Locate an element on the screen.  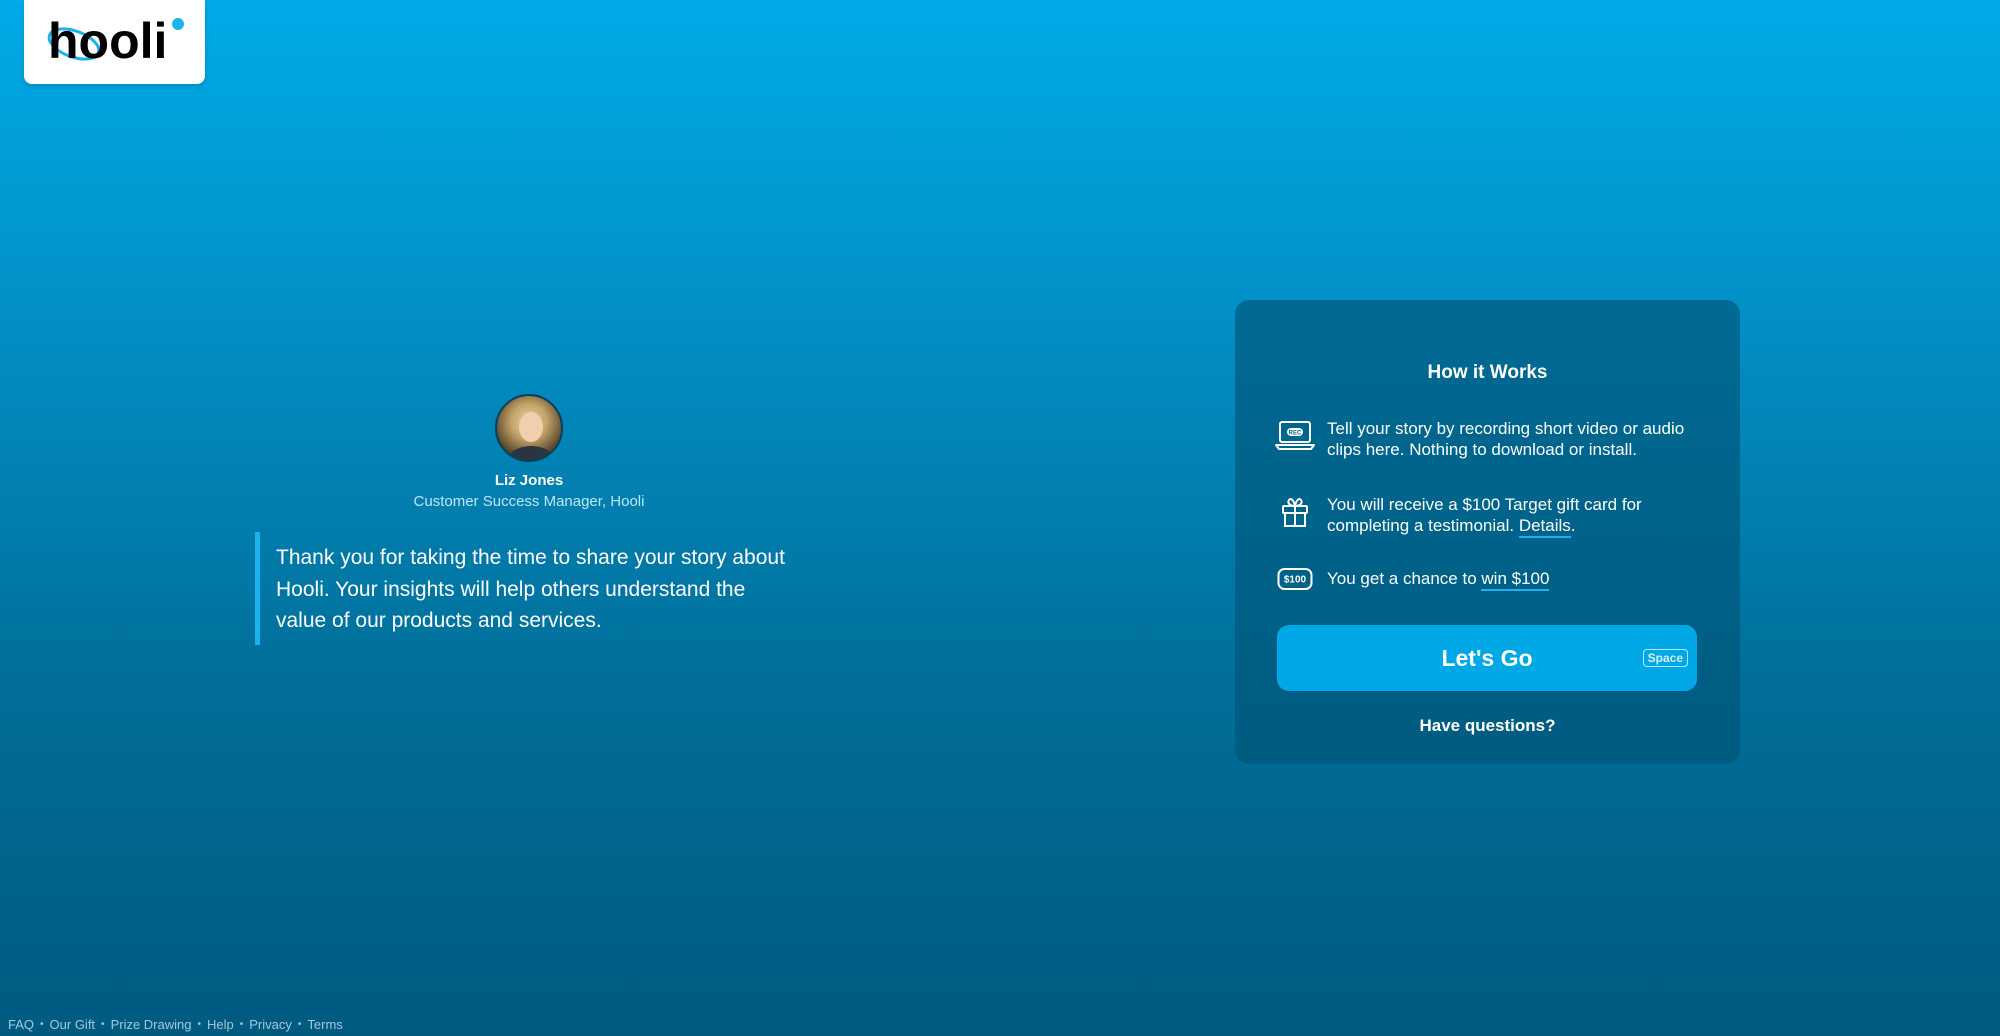
step-prize-text: You get a chance to win $100 is located at coordinates (1438, 579).